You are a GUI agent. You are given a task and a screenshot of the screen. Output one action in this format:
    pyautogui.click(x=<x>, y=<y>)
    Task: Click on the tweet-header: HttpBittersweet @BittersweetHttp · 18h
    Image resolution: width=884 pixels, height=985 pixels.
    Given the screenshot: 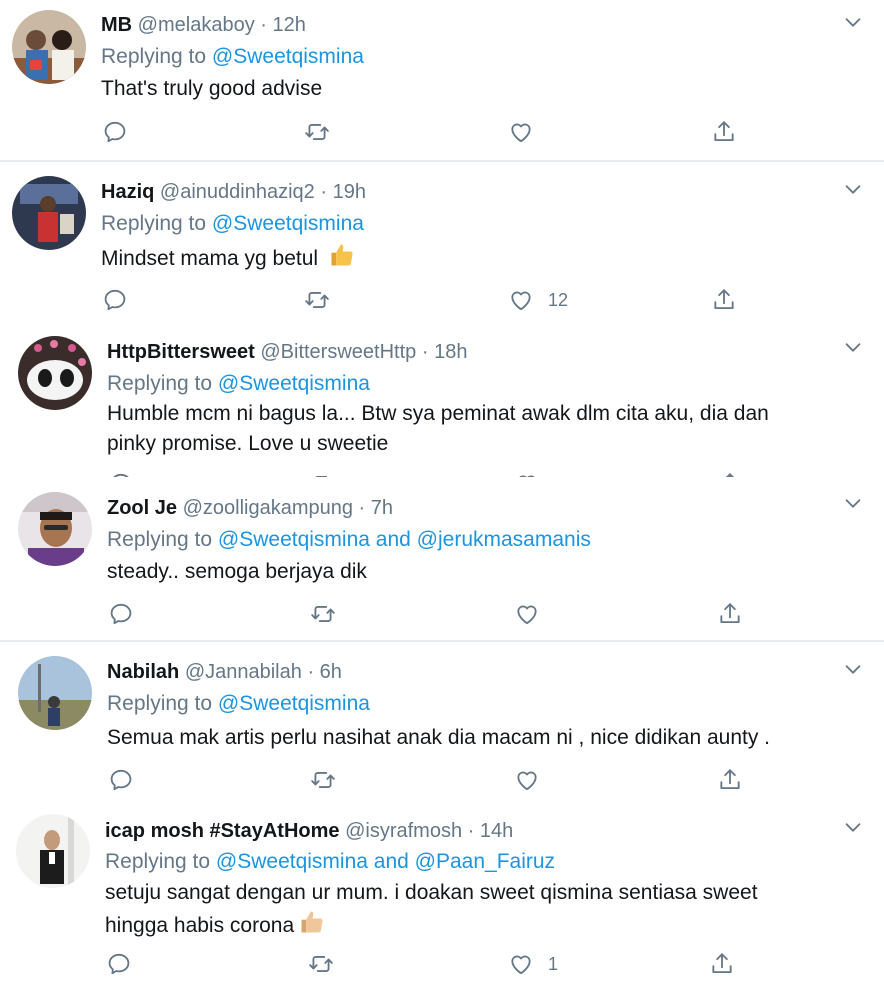 What is the action you would take?
    pyautogui.click(x=287, y=352)
    